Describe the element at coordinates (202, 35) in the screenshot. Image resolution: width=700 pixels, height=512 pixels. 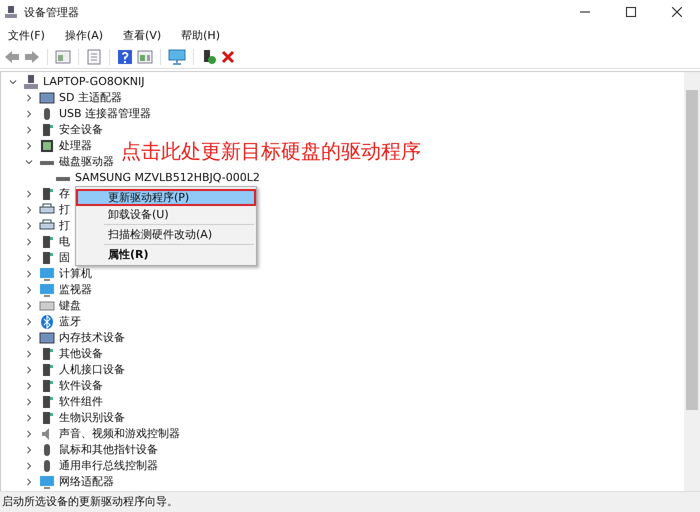
I see `menu-item: 帮助(H)` at that location.